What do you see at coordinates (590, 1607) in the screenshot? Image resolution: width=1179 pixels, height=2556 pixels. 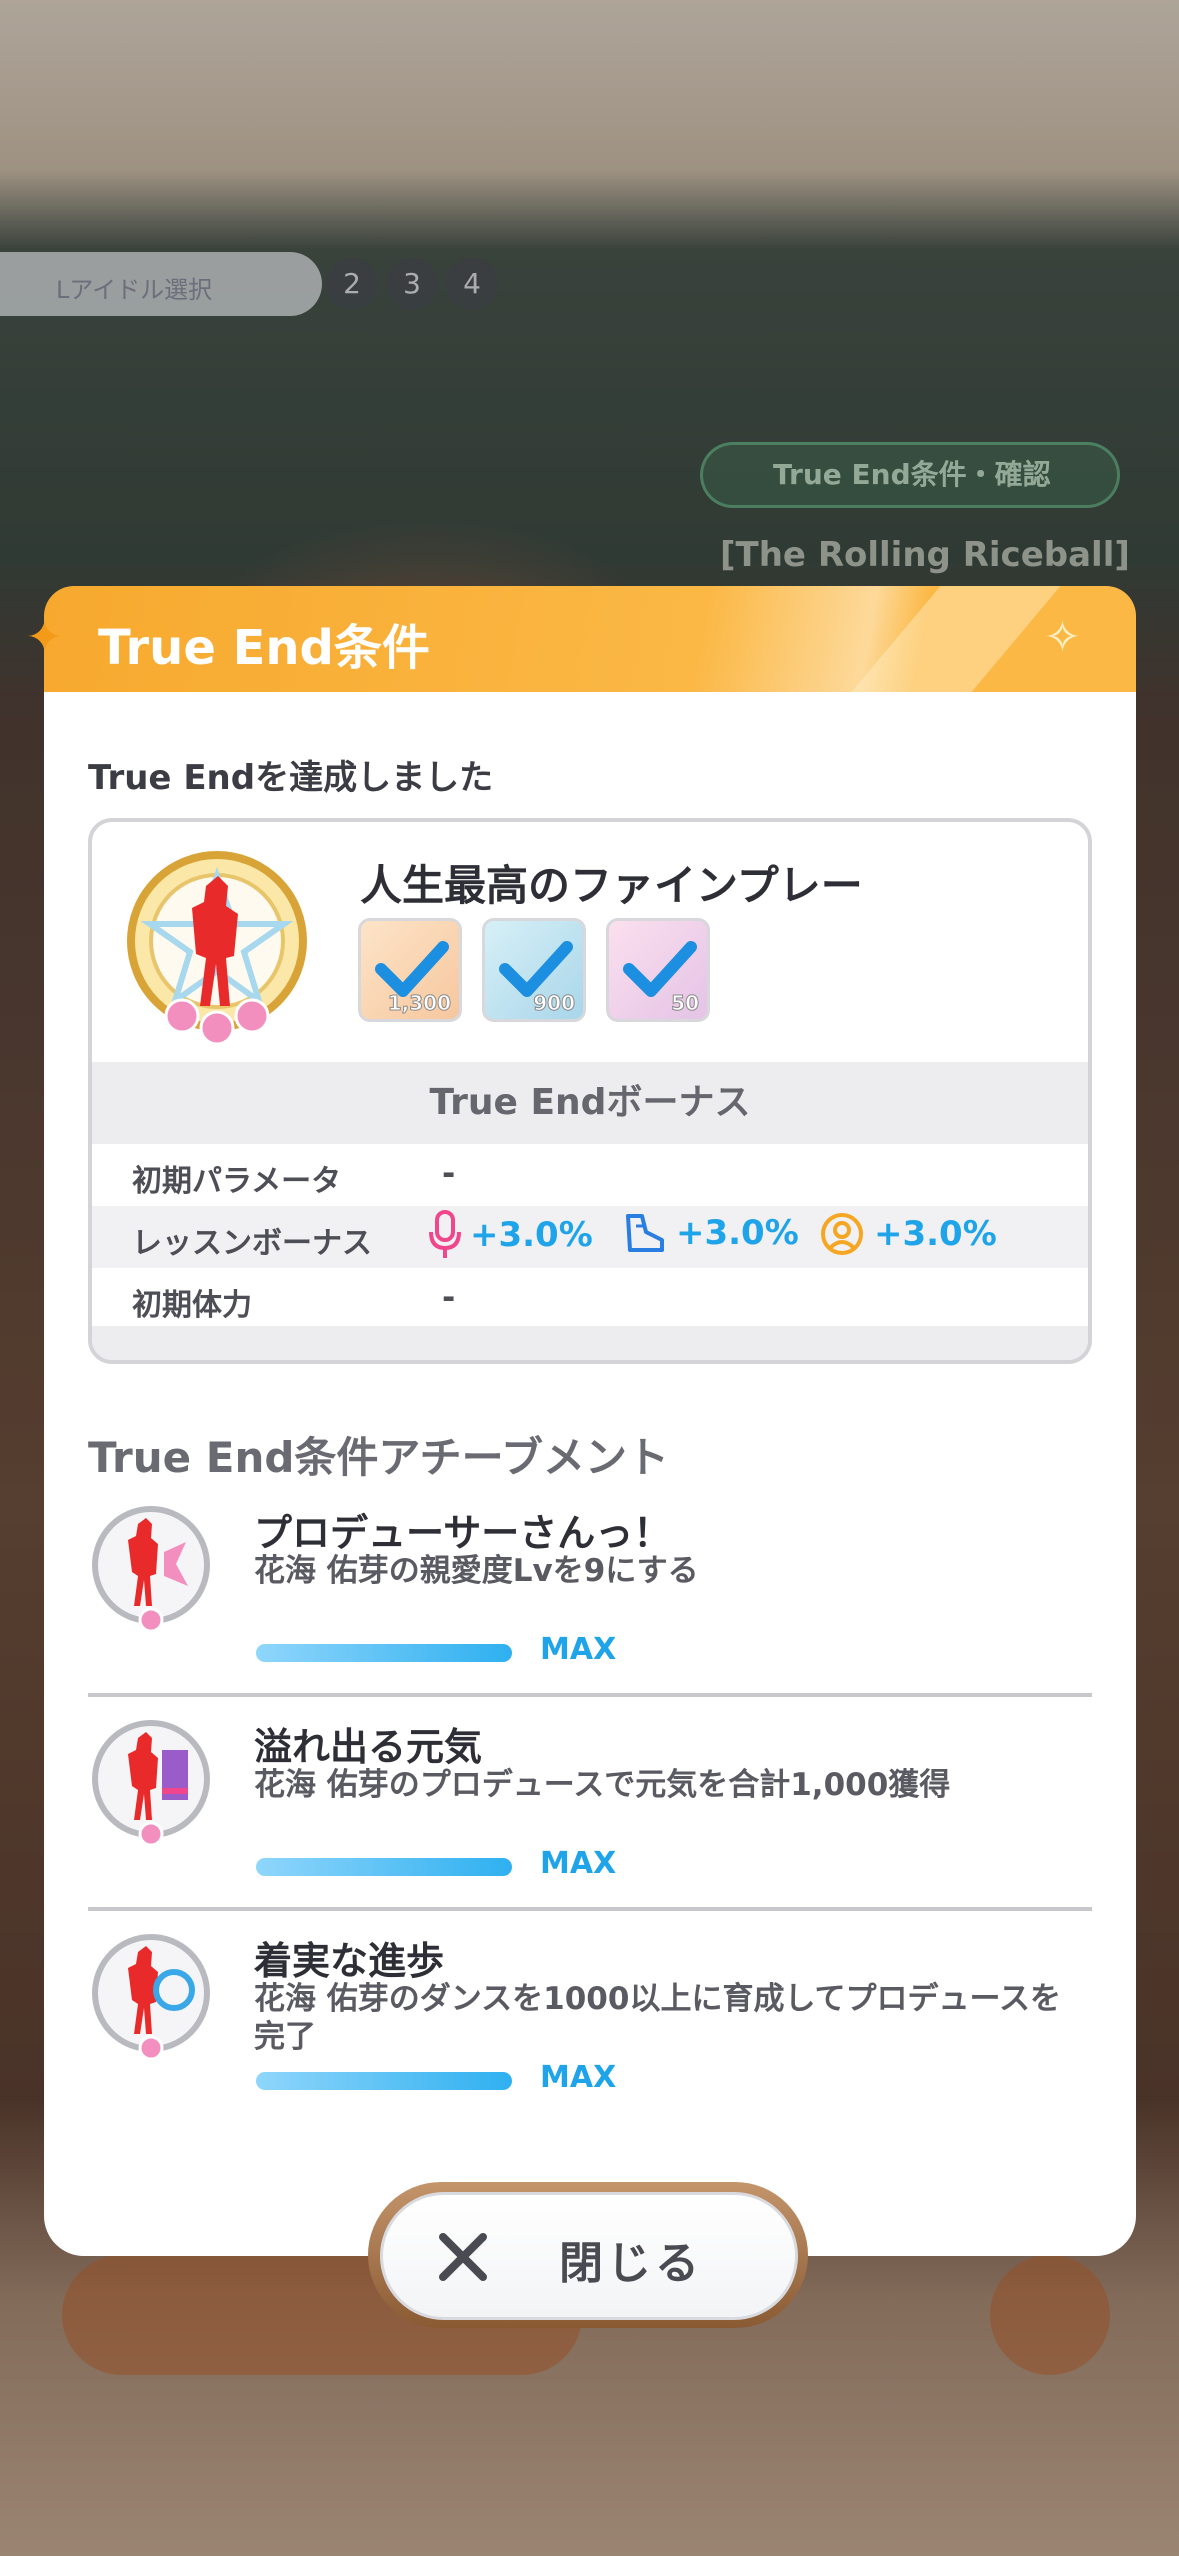 I see `achievement-item: プロデューサーさんっ！ 花海 佑芽の親愛度Lvを9にする MAX` at bounding box center [590, 1607].